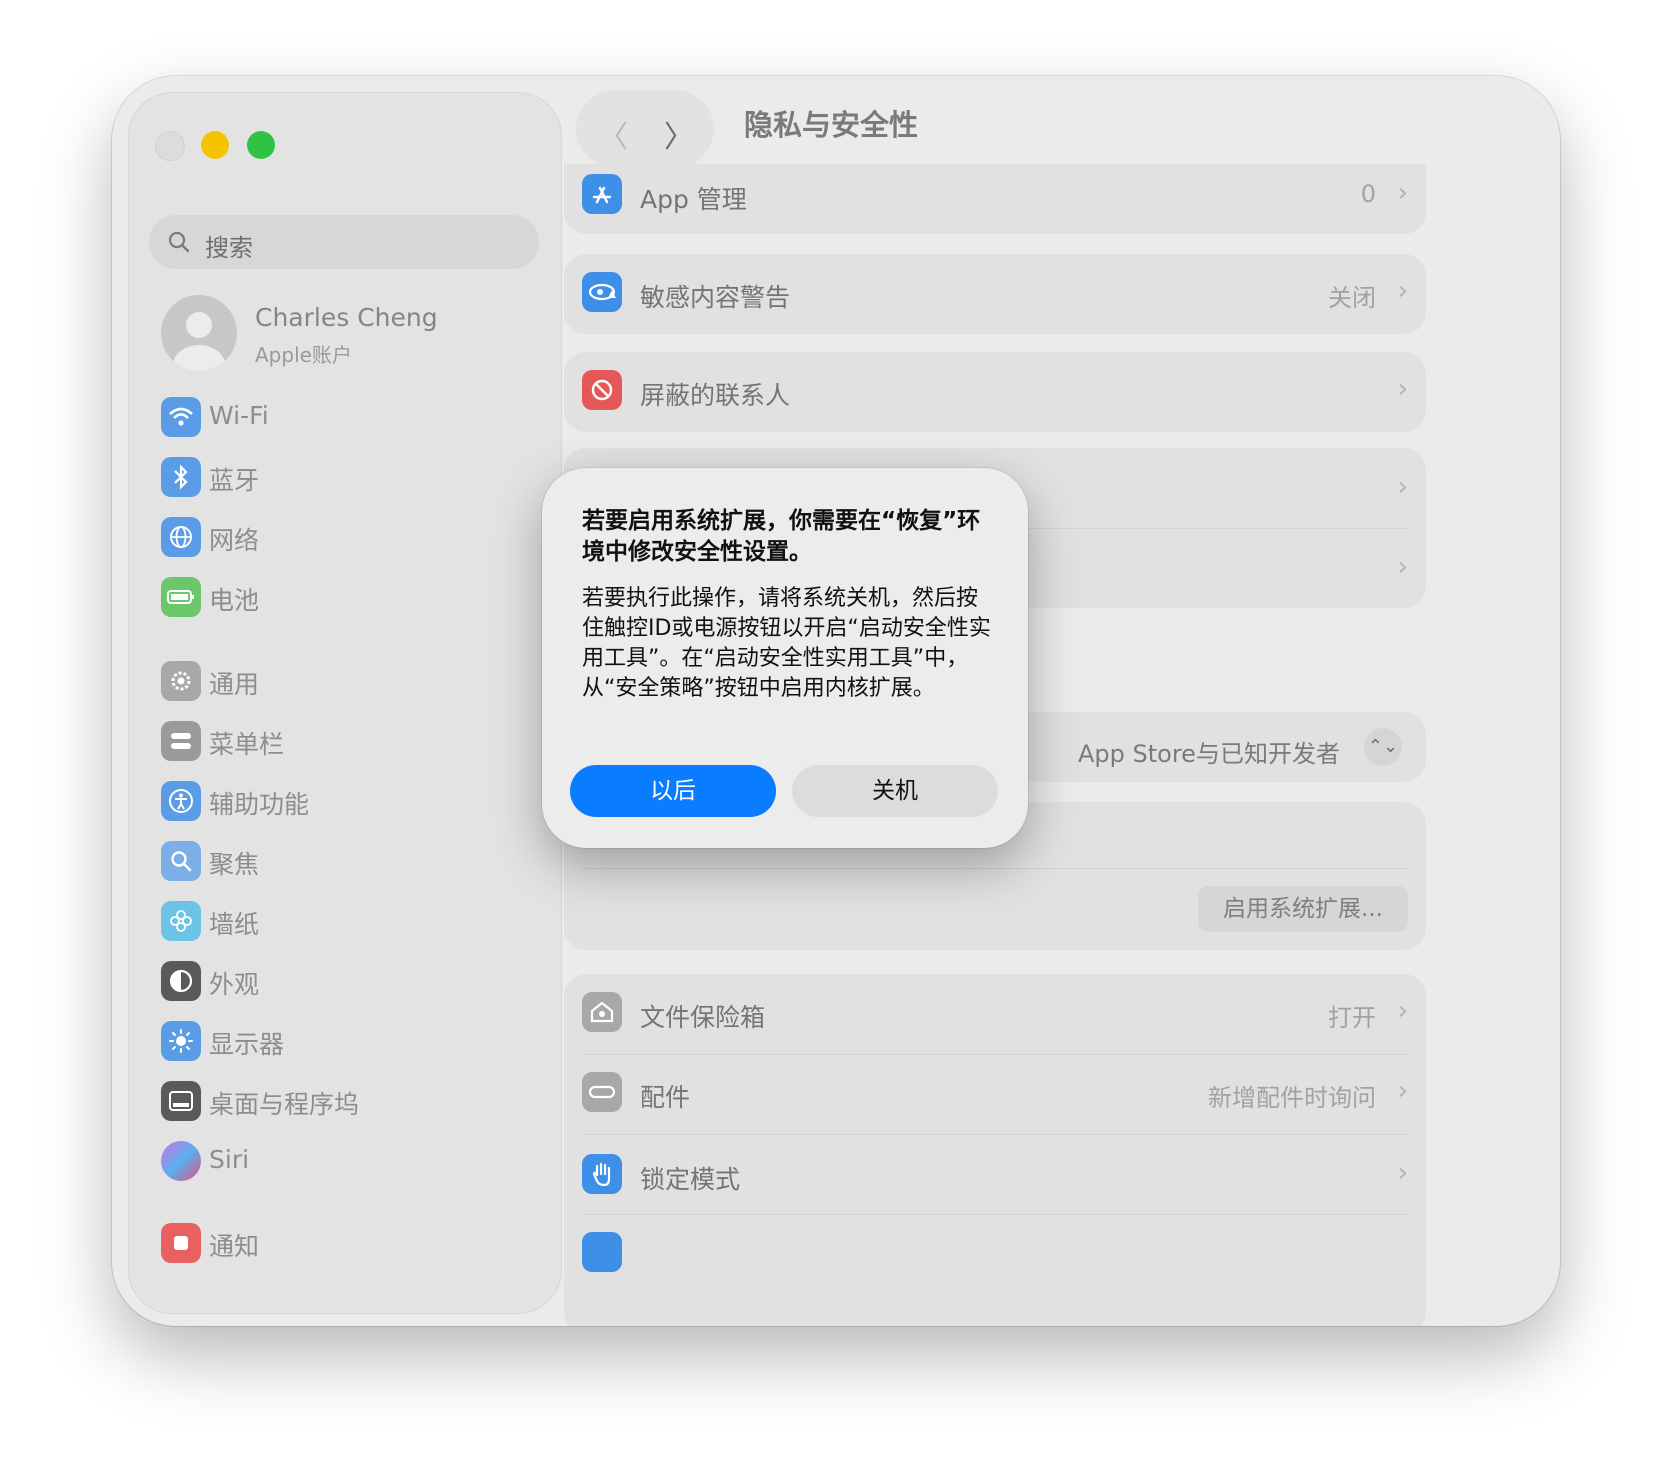 The image size is (1670, 1474). I want to click on accessory-icon, so click(602, 1092).